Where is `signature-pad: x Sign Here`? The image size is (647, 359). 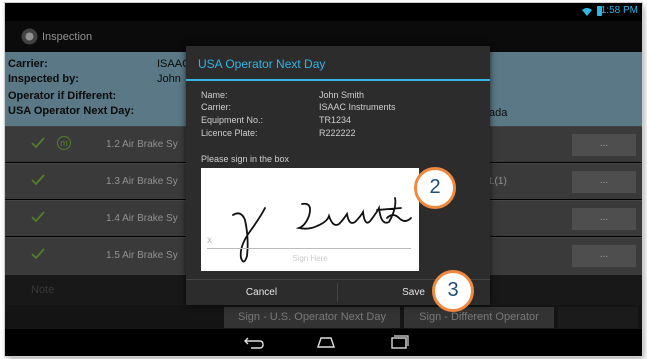 signature-pad: x Sign Here is located at coordinates (310, 219).